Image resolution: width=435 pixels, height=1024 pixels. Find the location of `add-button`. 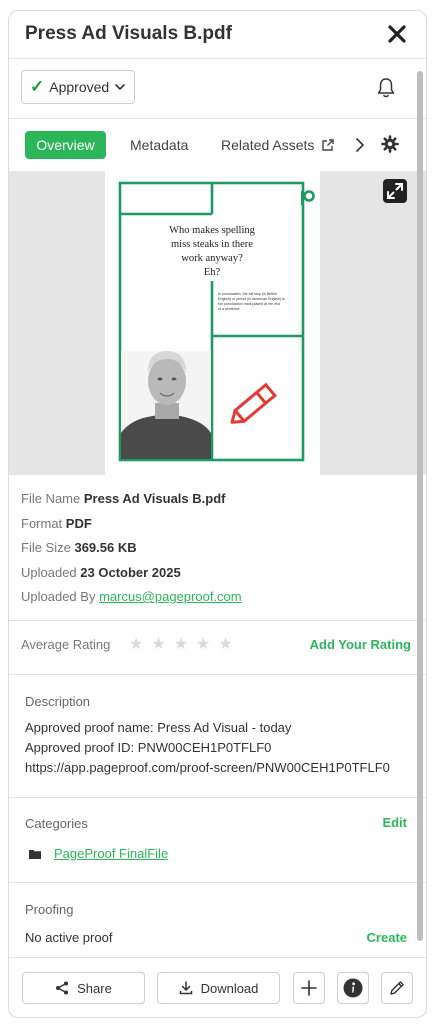

add-button is located at coordinates (309, 988).